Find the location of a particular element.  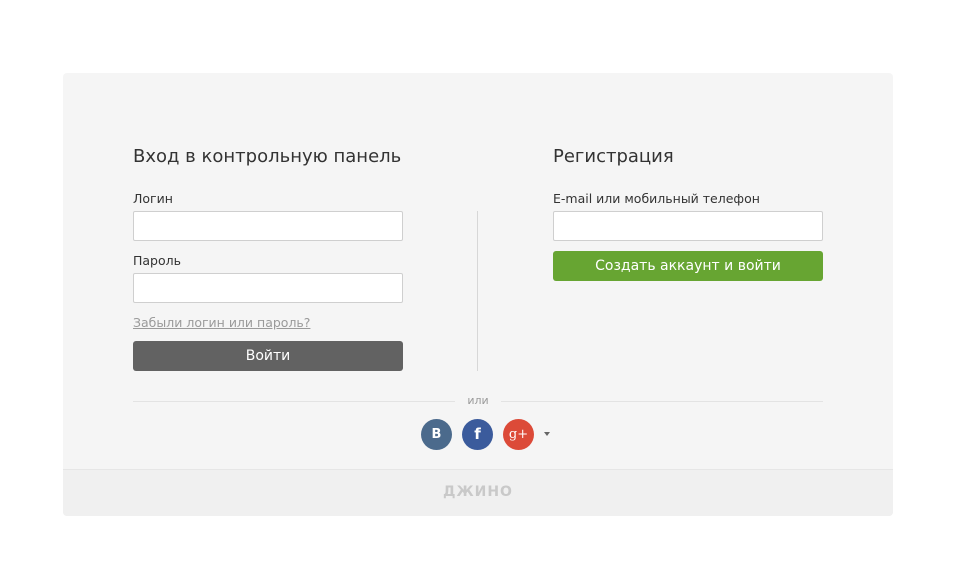

google-plus-login-button: g+ is located at coordinates (518, 434).